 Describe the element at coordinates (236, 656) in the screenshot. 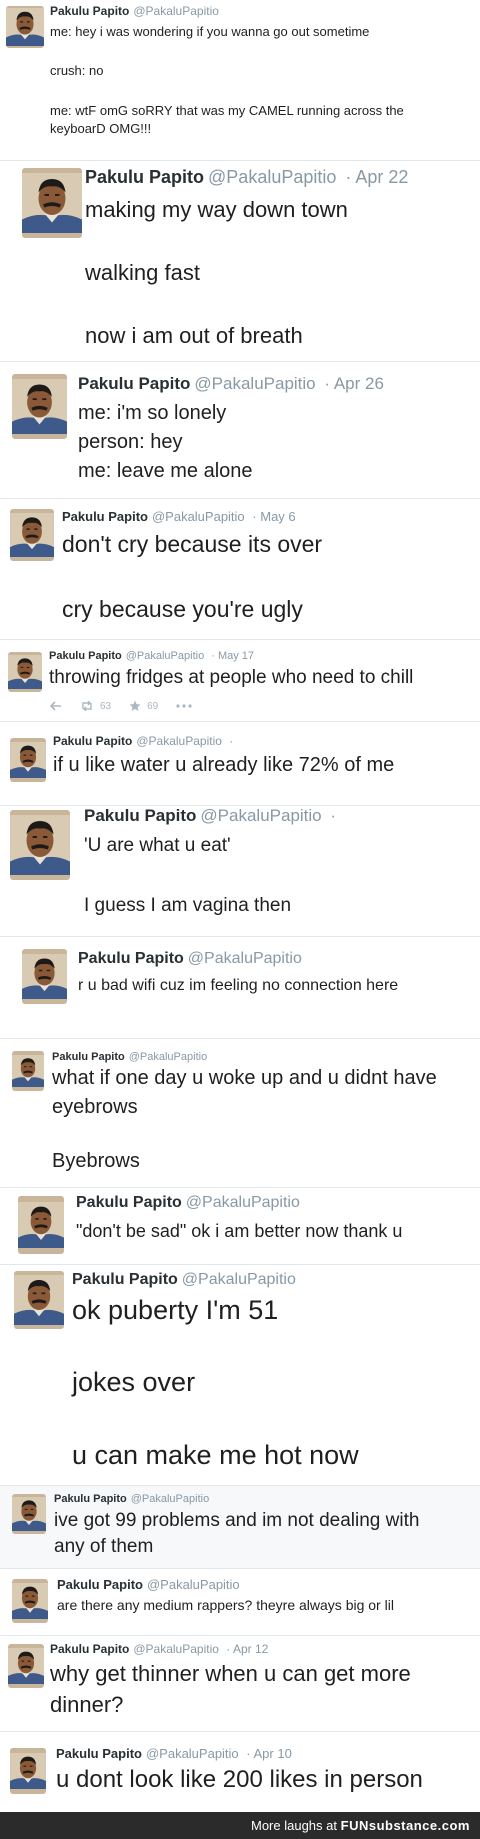

I see `tweet-date: May 17` at that location.